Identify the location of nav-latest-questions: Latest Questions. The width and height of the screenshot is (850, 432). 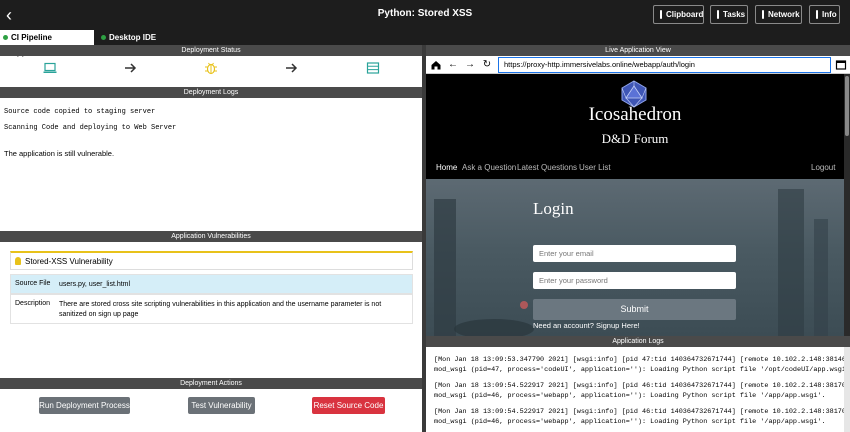
(547, 167).